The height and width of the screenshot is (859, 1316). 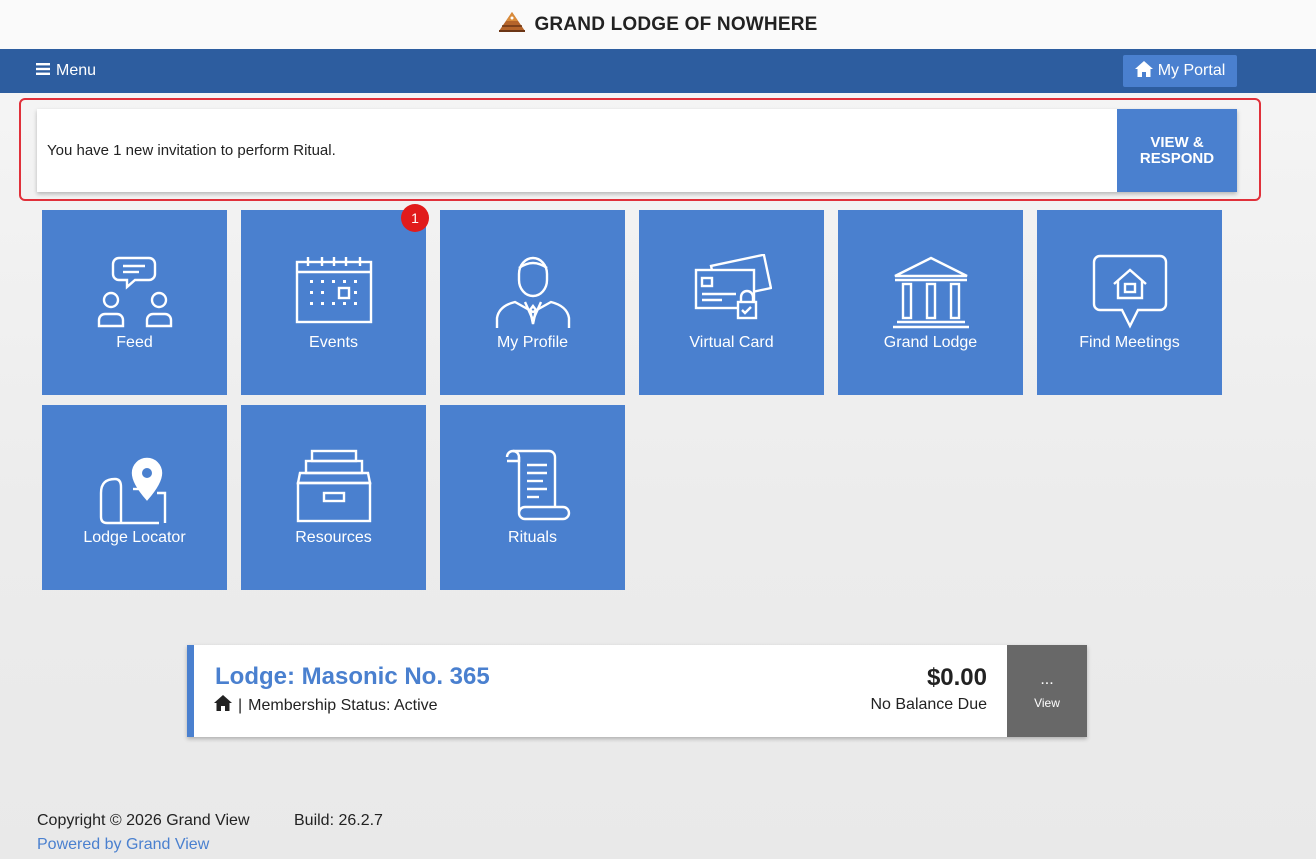 What do you see at coordinates (1177, 158) in the screenshot?
I see `view-respond-line2: RESPOND` at bounding box center [1177, 158].